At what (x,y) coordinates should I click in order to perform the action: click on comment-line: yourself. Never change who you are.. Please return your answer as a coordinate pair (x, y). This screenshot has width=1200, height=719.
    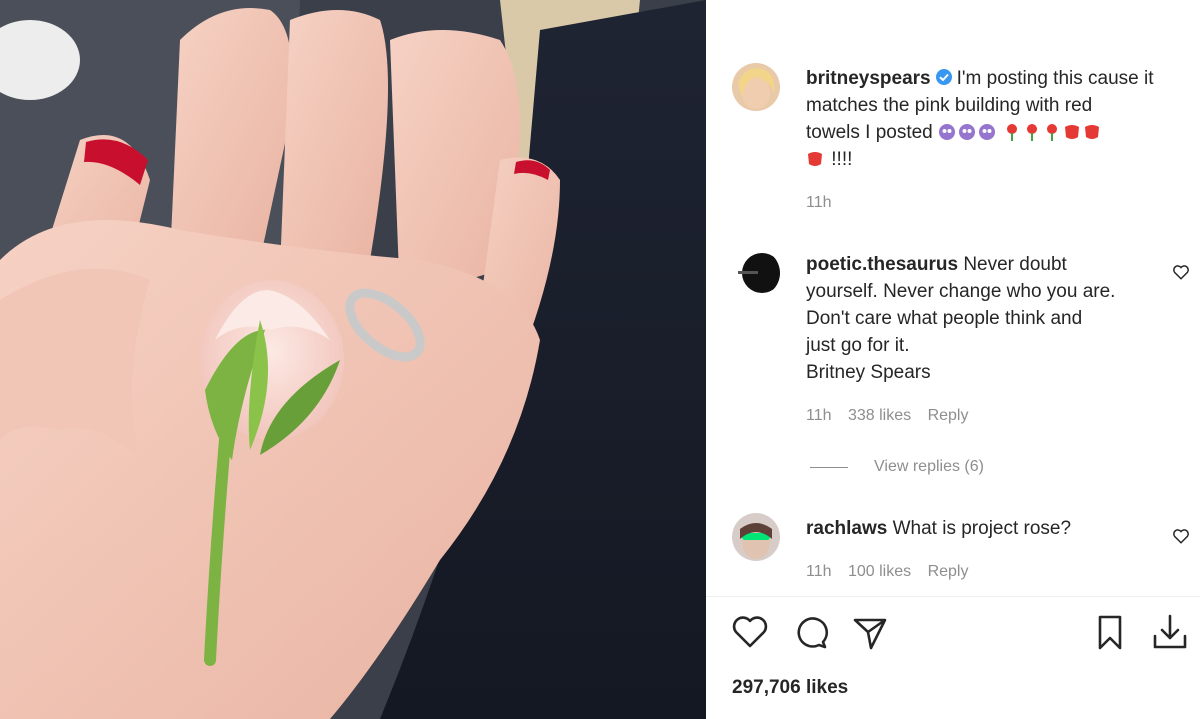
    Looking at the image, I should click on (961, 291).